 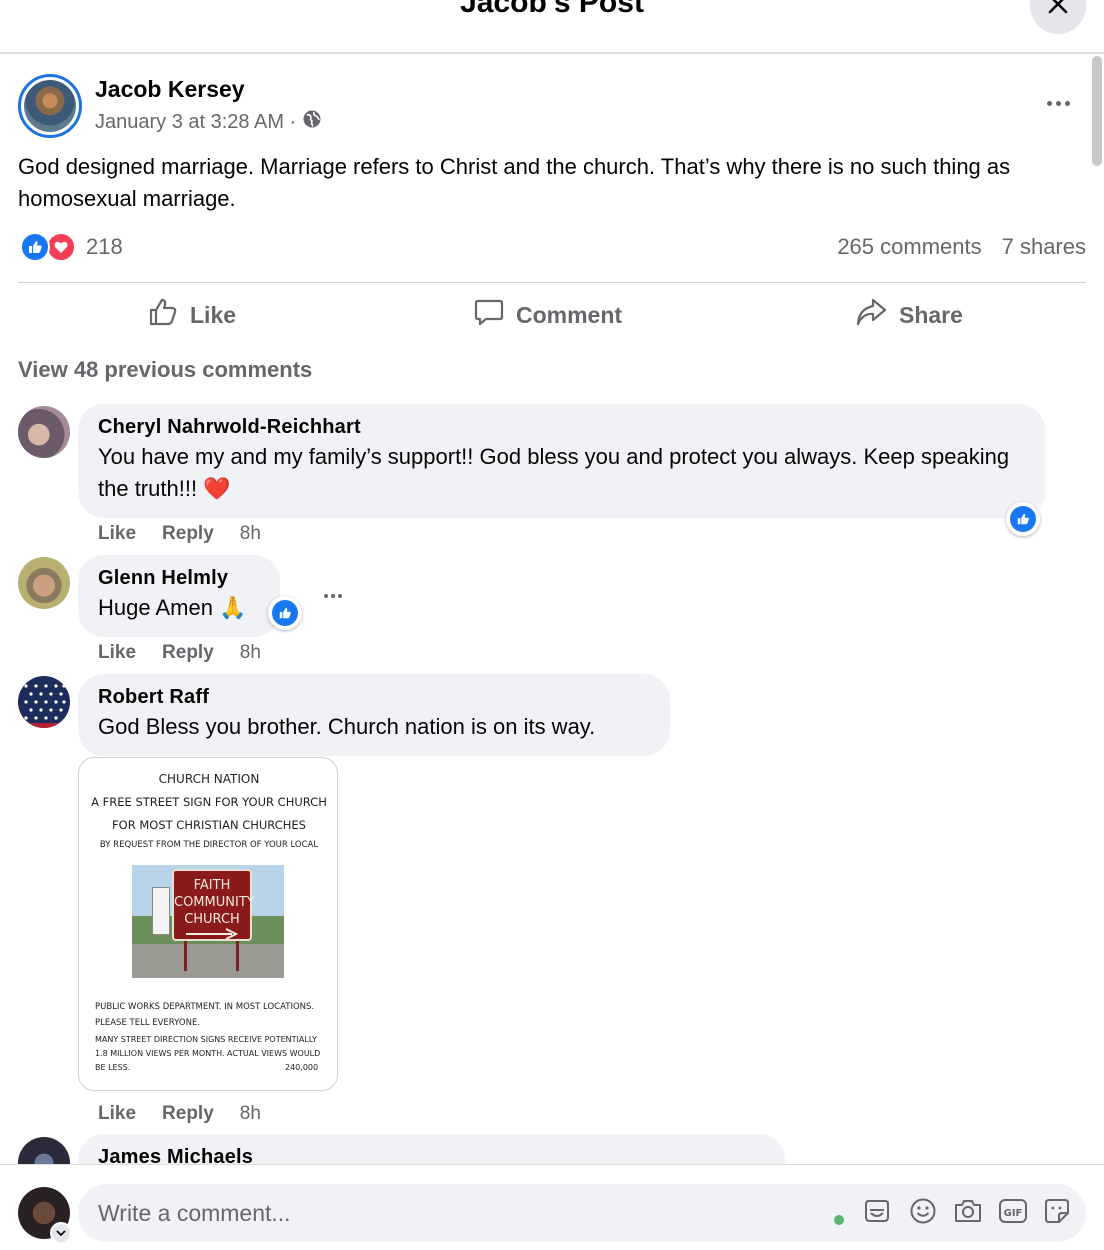 I want to click on comment-bubble: Glenn Helmly Huge Amen 🙏, so click(x=179, y=596).